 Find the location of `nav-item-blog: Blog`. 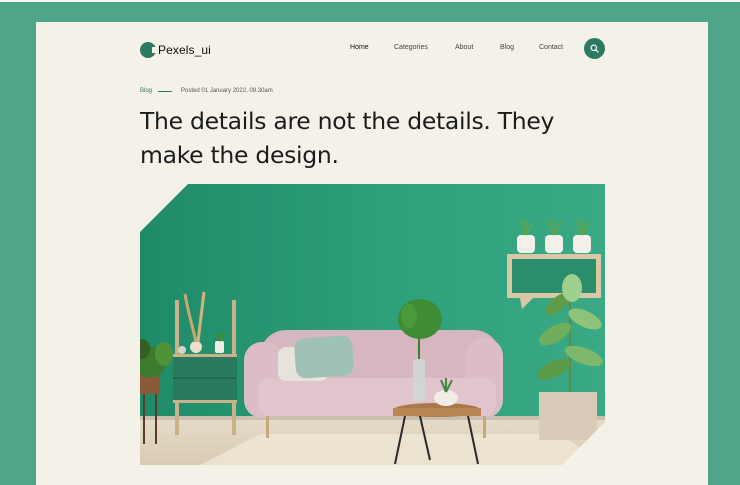

nav-item-blog: Blog is located at coordinates (507, 47).